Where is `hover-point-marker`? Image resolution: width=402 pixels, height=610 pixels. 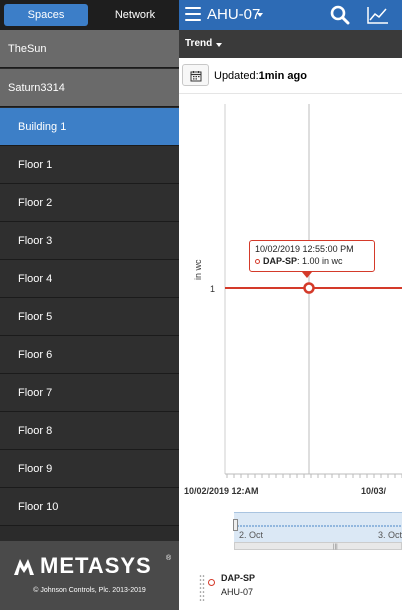 hover-point-marker is located at coordinates (309, 288).